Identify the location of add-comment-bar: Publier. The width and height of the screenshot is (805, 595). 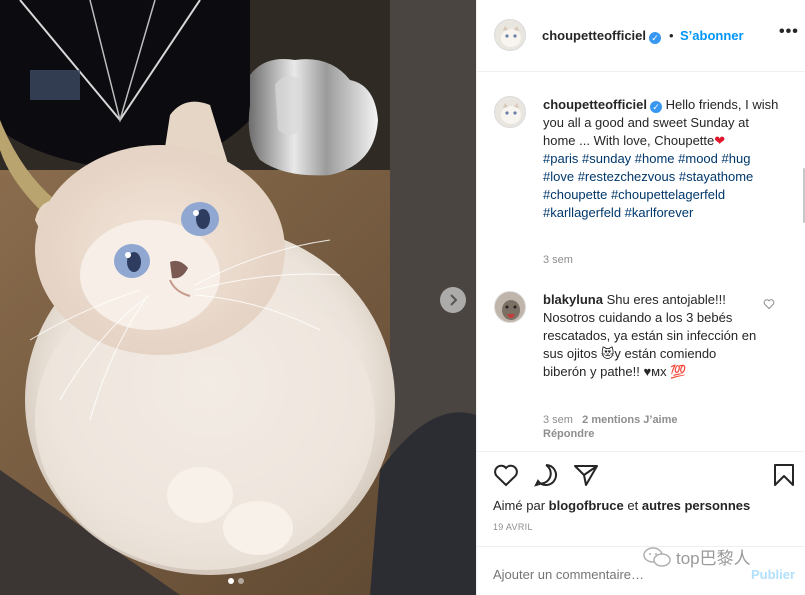
(641, 570).